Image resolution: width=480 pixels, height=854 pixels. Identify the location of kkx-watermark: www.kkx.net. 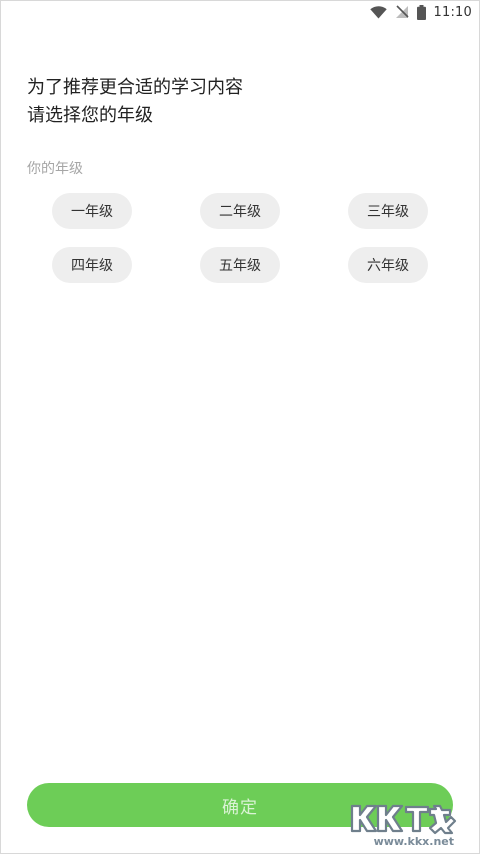
(403, 824).